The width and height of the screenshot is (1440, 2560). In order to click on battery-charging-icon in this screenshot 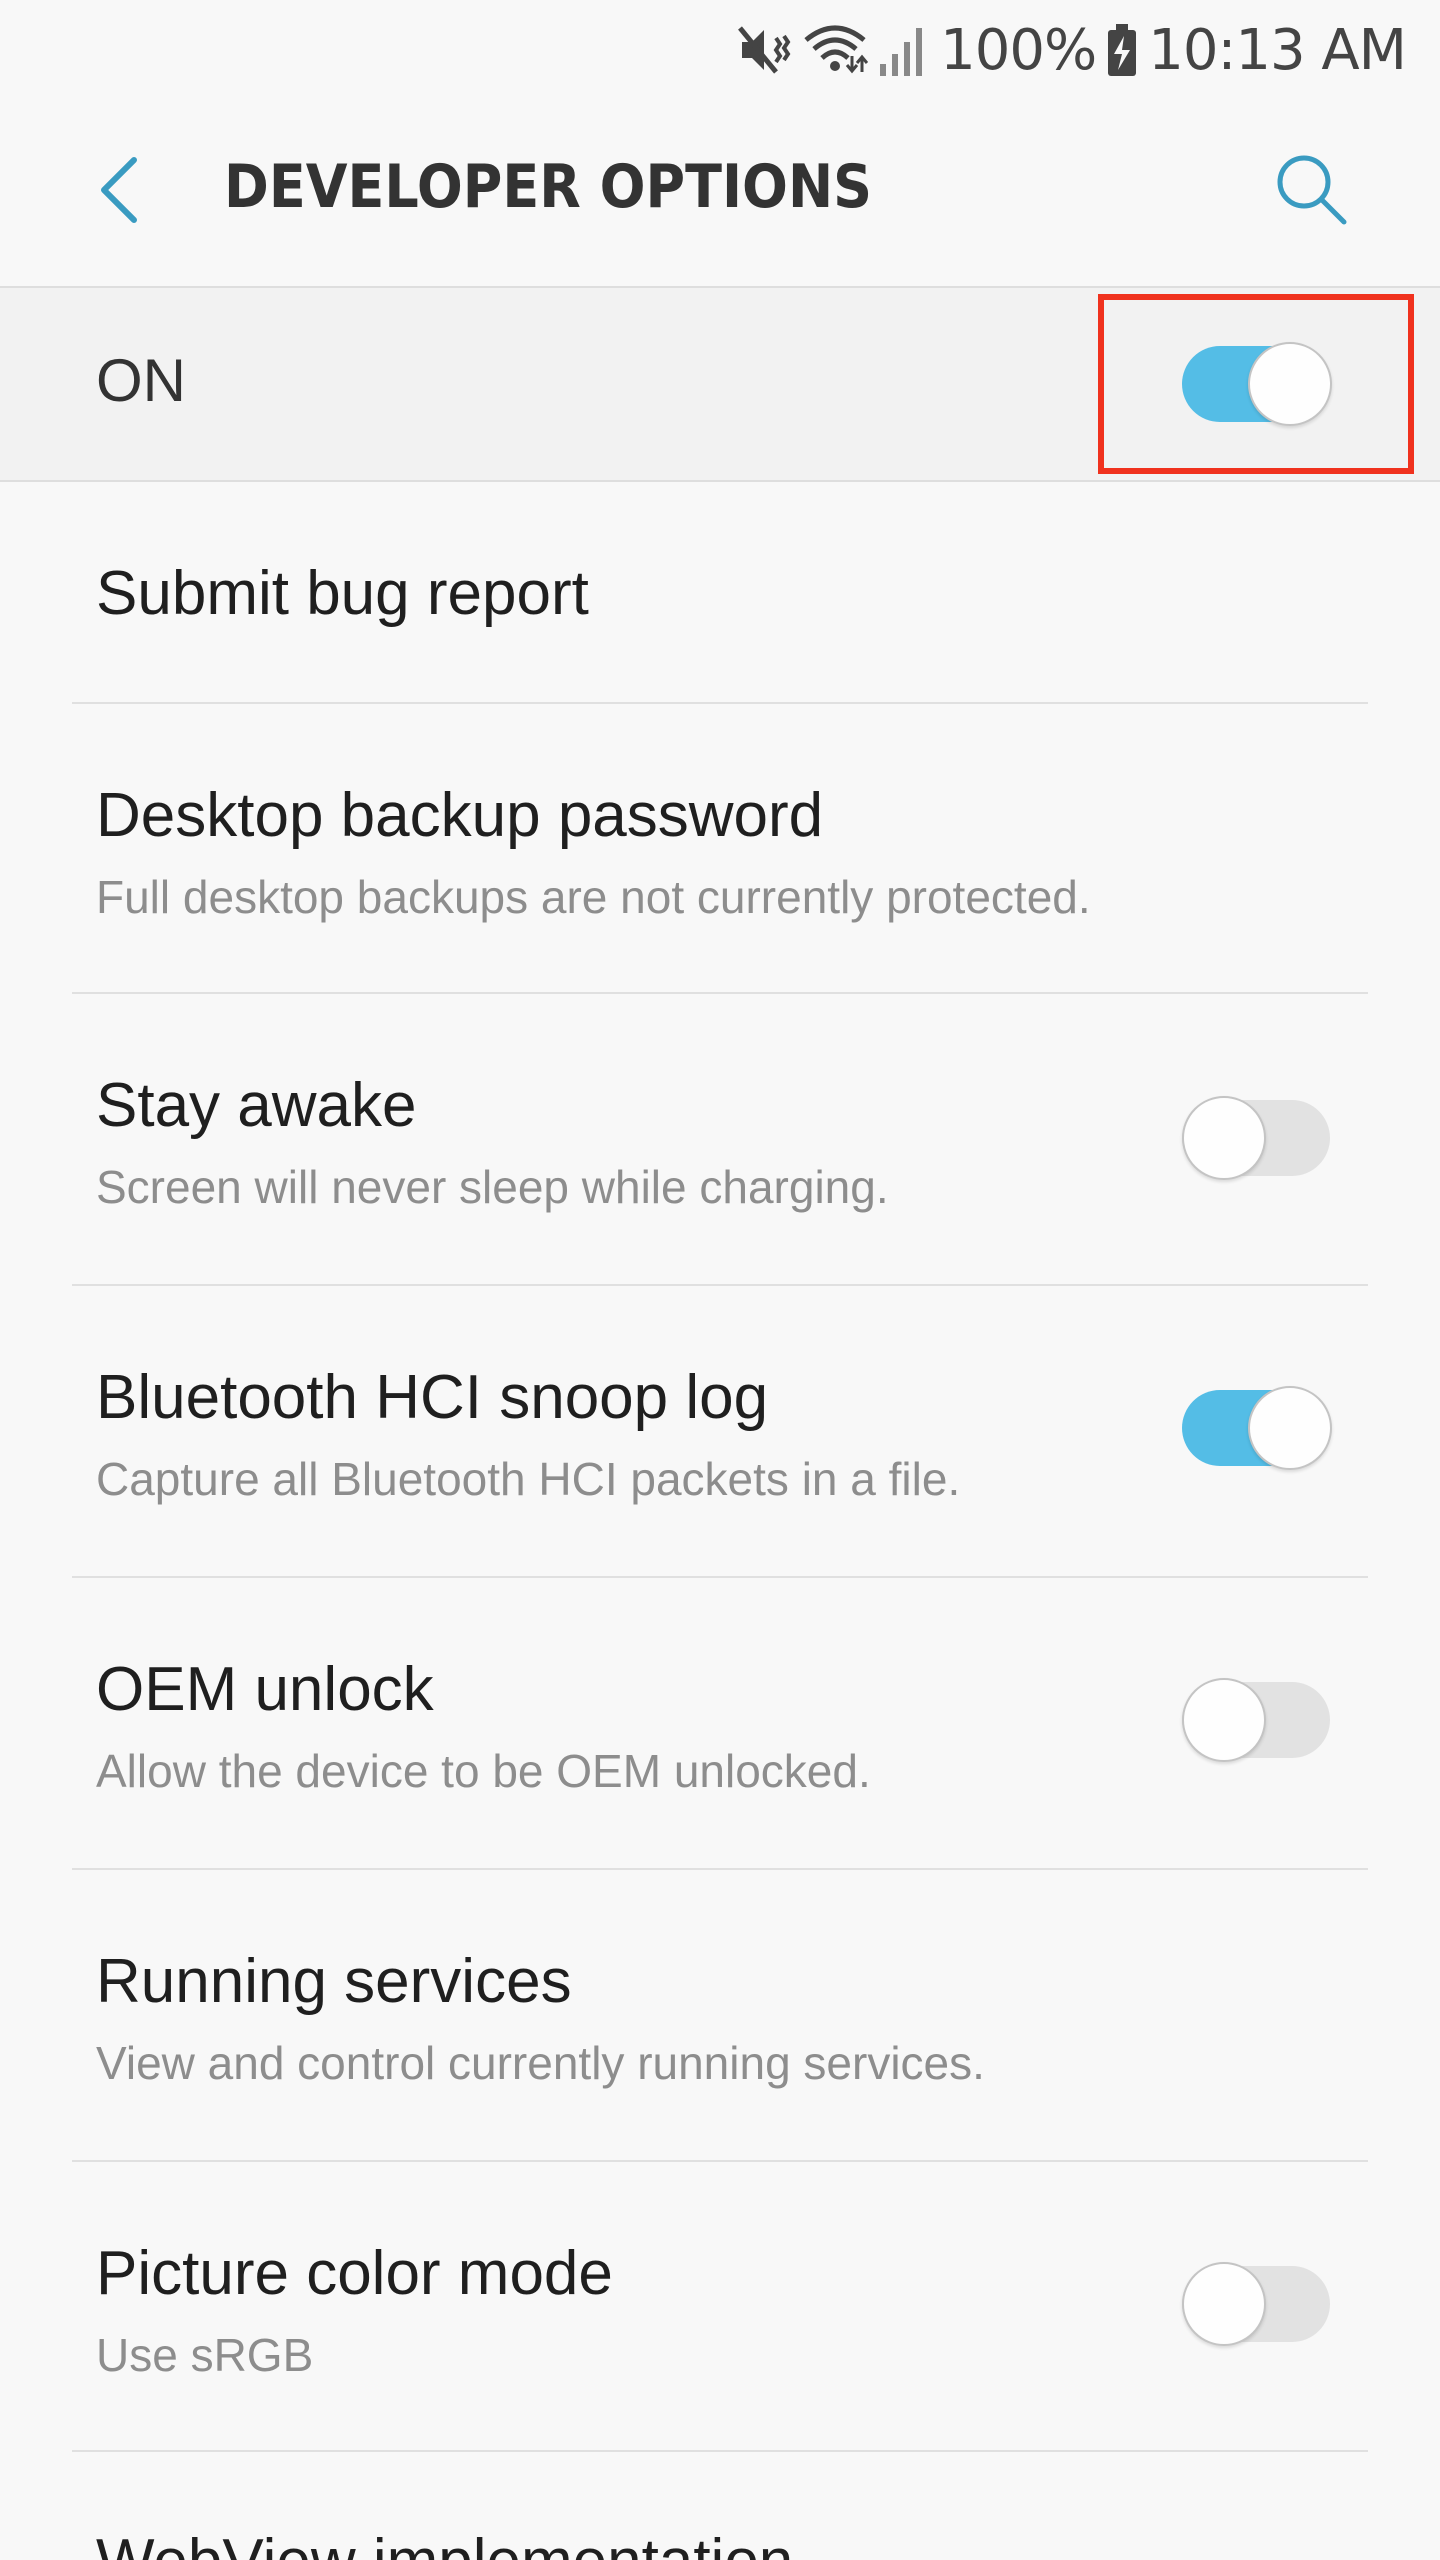, I will do `click(1122, 50)`.